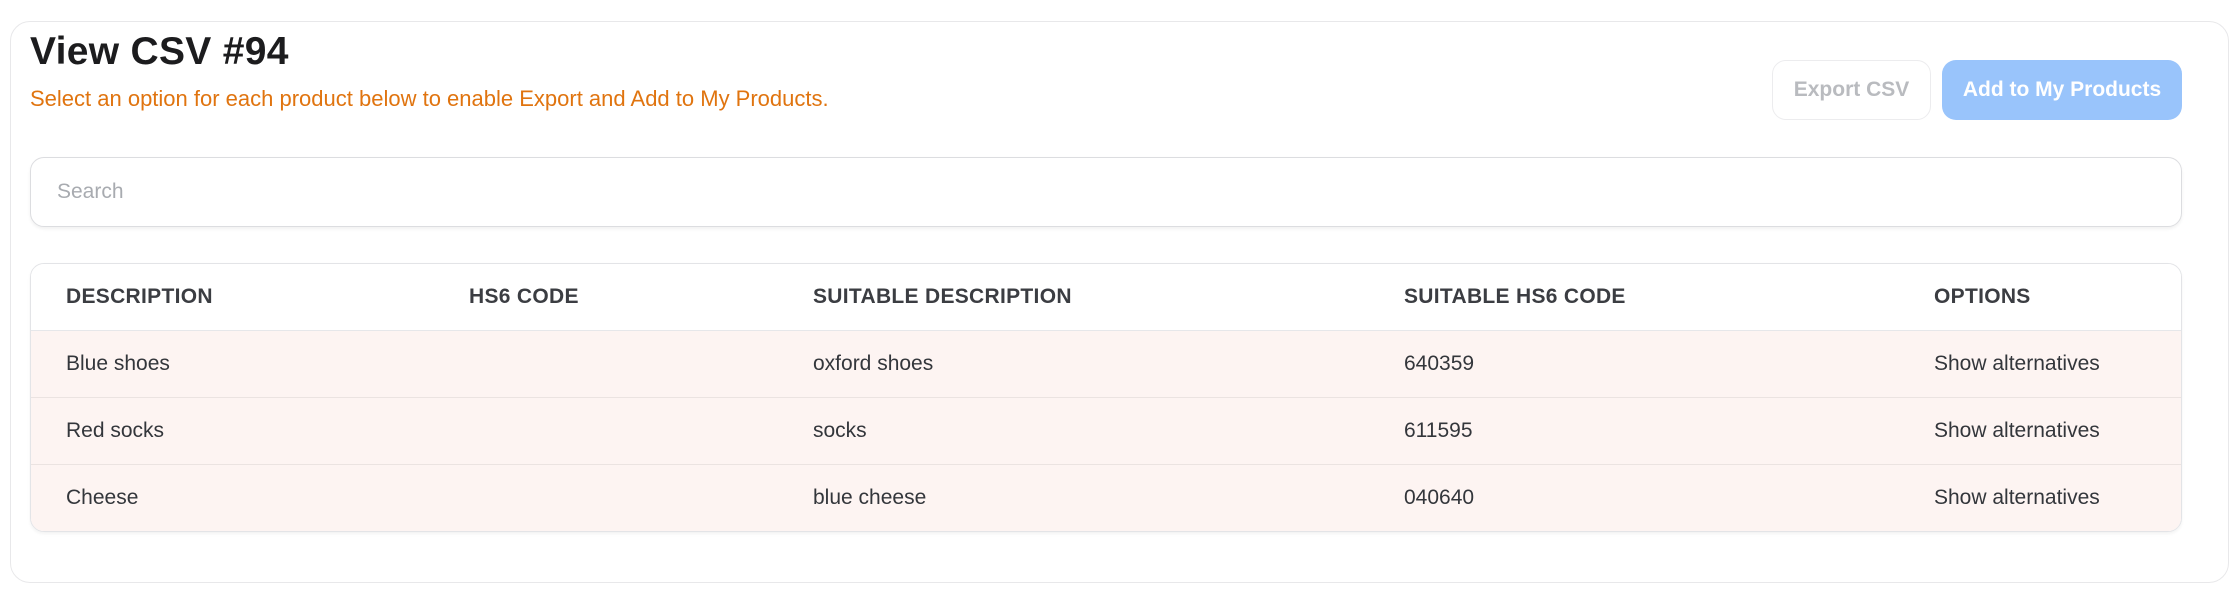  I want to click on search-input, so click(1118, 192).